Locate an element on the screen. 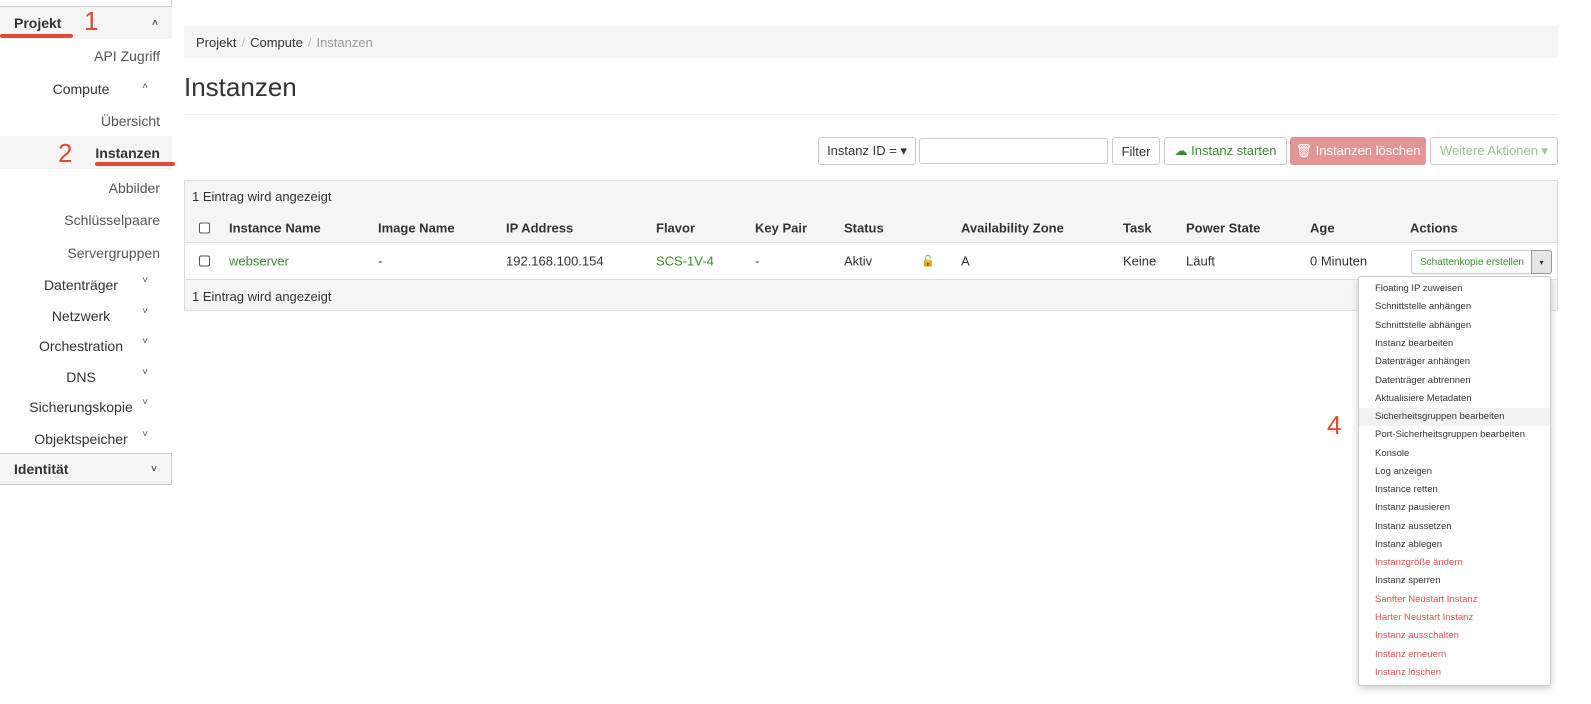 The height and width of the screenshot is (704, 1591). filter-button: Filter is located at coordinates (1136, 151).